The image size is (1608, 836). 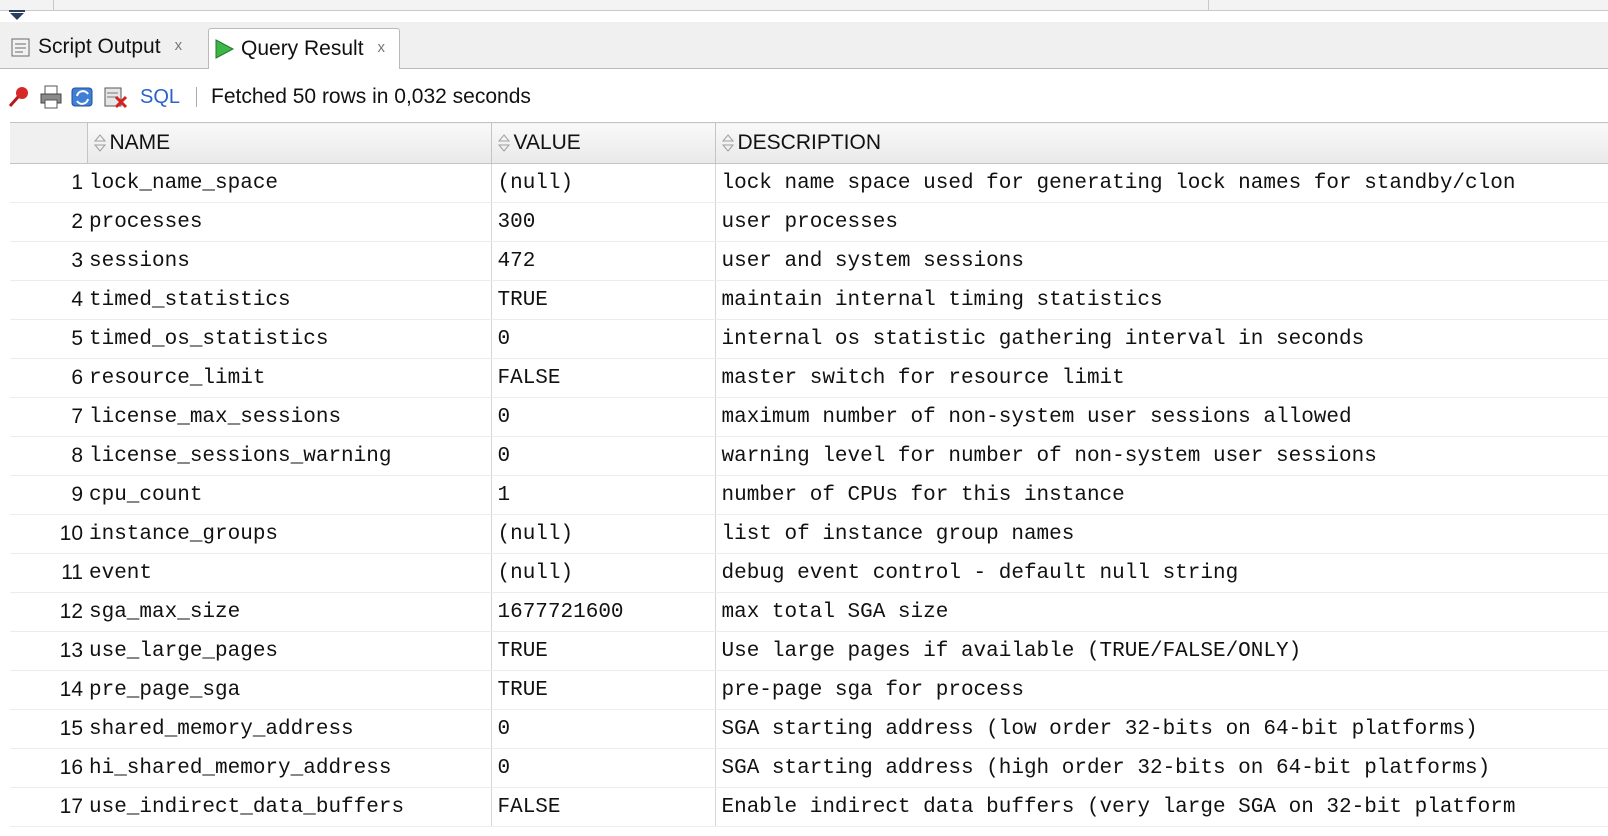 What do you see at coordinates (603, 612) in the screenshot?
I see `cell-value: 1677721600` at bounding box center [603, 612].